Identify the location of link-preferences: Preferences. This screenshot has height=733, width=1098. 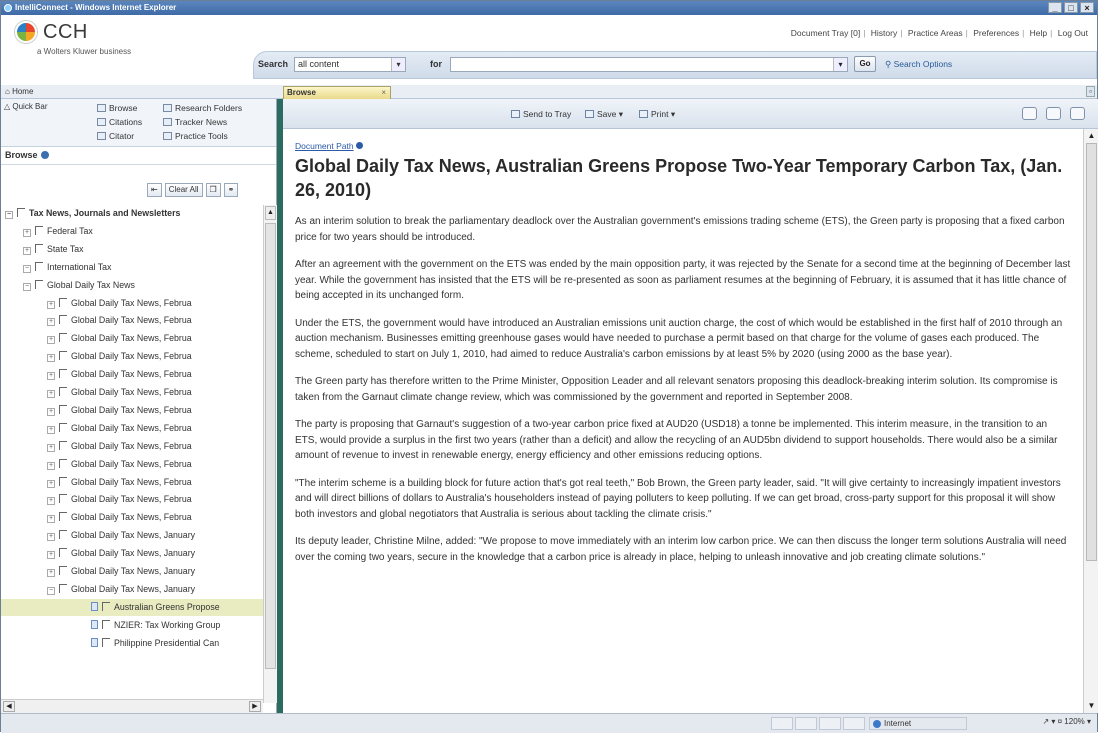
(996, 33).